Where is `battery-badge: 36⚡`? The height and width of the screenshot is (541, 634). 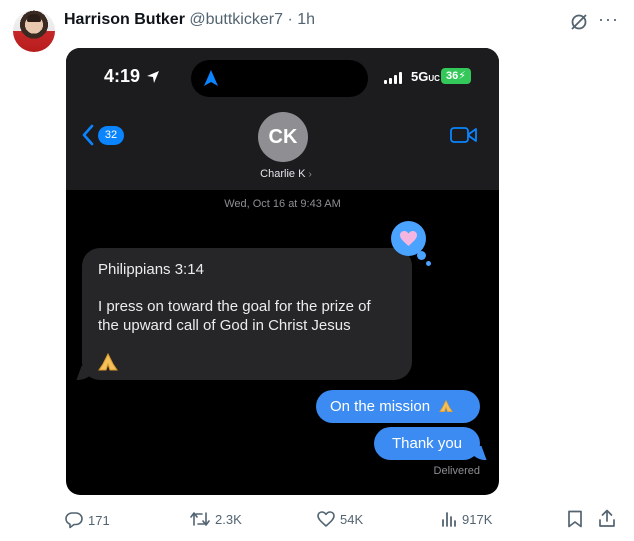
battery-badge: 36⚡ is located at coordinates (456, 76).